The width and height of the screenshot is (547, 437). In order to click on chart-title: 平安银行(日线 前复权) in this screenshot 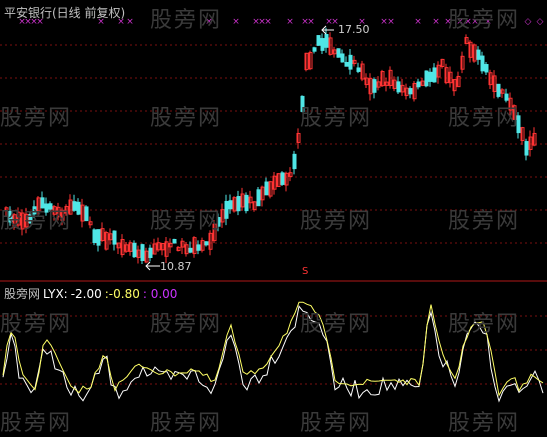, I will do `click(65, 13)`.